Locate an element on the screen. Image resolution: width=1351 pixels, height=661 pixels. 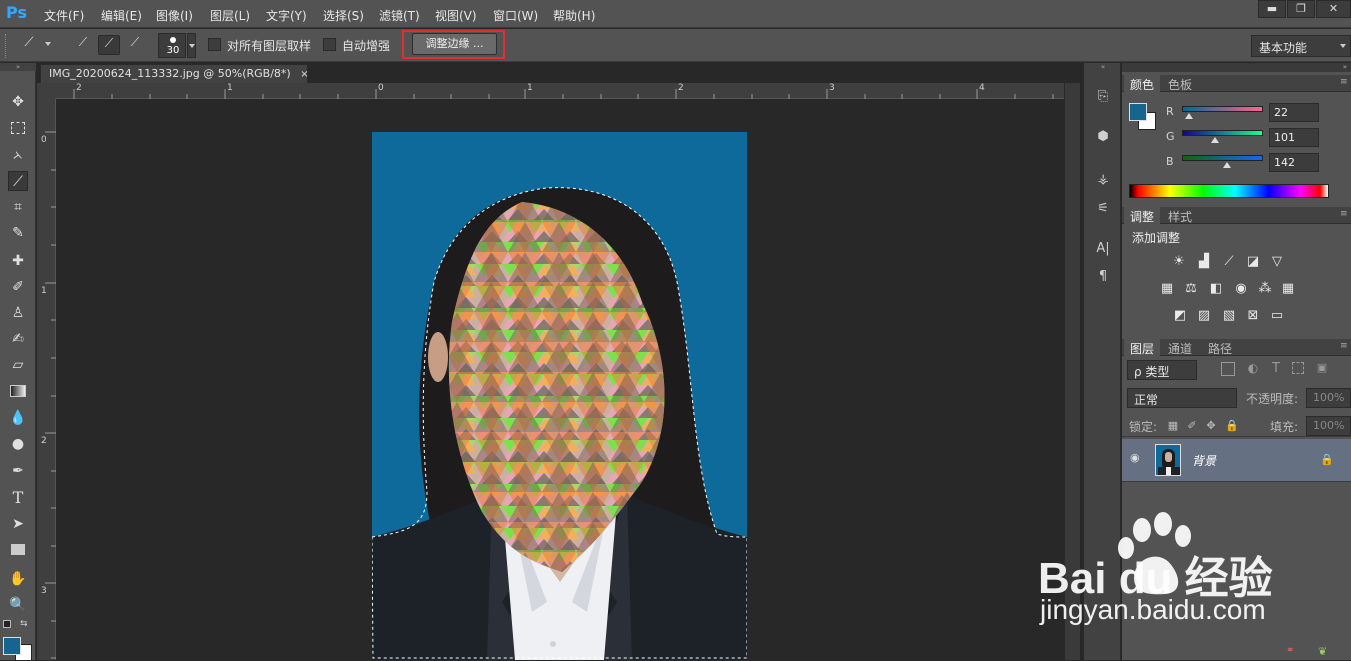
paragraph-panel-icon: ¶ is located at coordinates (1103, 277).